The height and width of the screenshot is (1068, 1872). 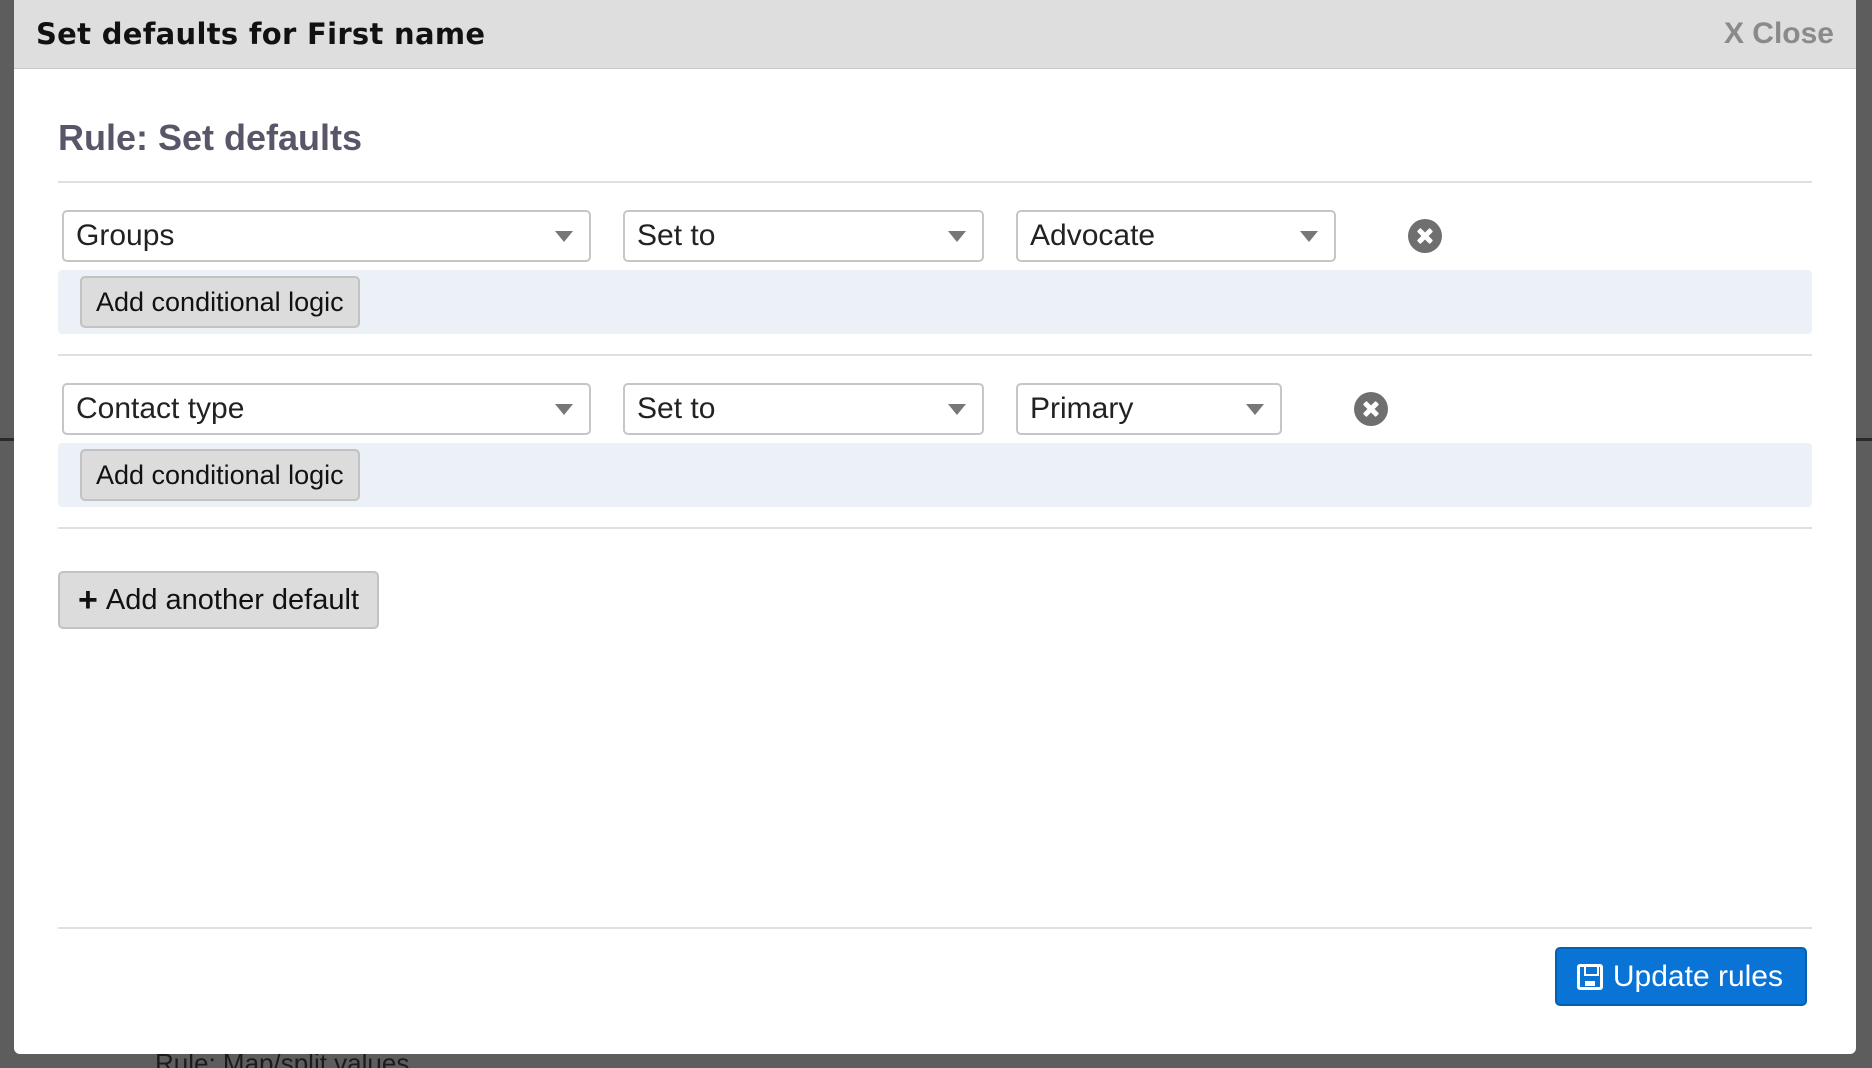 What do you see at coordinates (935, 150) in the screenshot?
I see `rule-heading: Rule: Set defaults` at bounding box center [935, 150].